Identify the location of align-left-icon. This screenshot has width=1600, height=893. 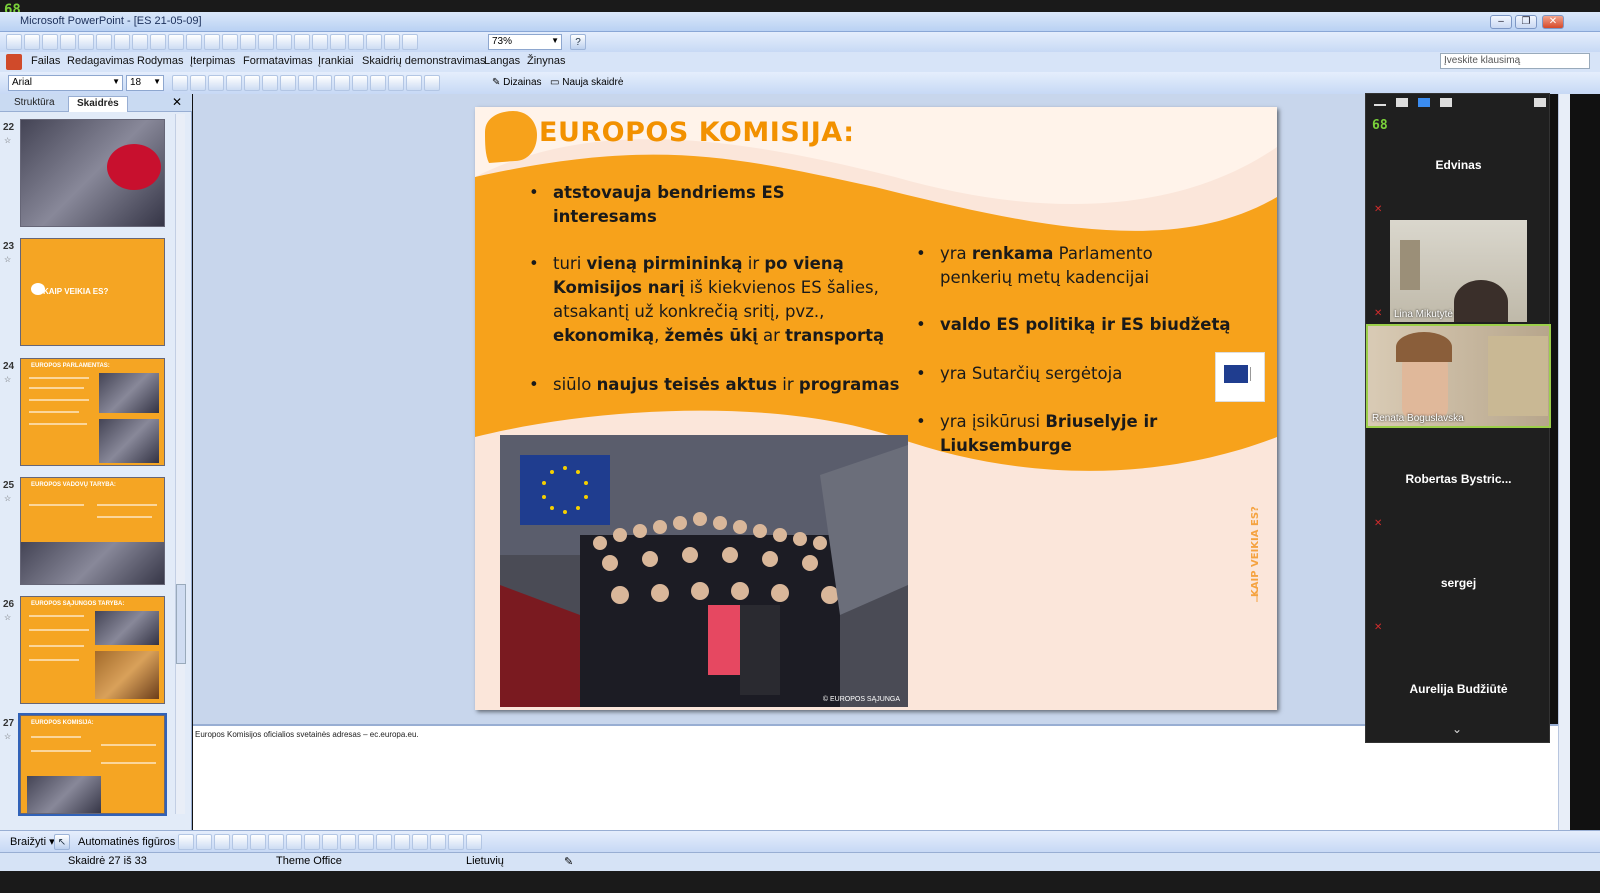
(252, 83).